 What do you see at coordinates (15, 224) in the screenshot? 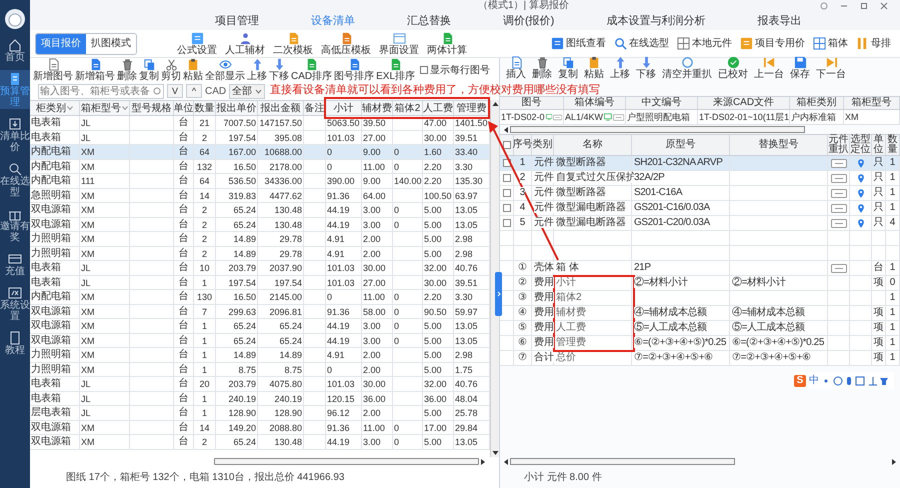
I see `sidebar-item: 邀请有奖` at bounding box center [15, 224].